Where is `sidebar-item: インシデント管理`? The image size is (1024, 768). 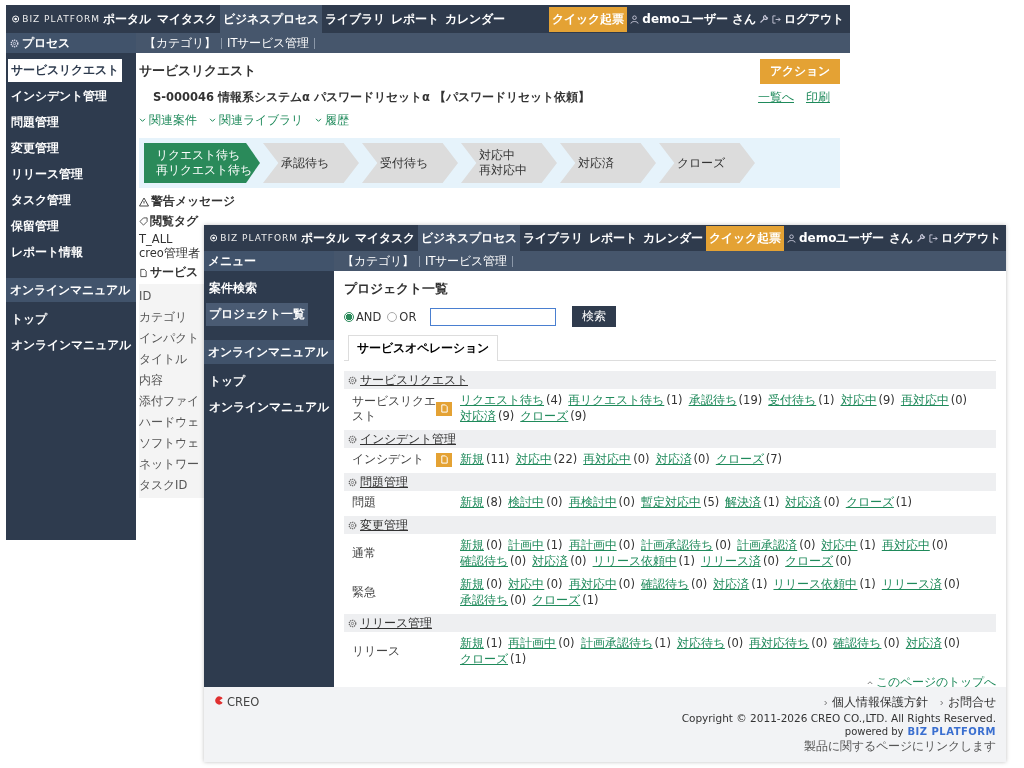
sidebar-item: インシデント管理 is located at coordinates (59, 96).